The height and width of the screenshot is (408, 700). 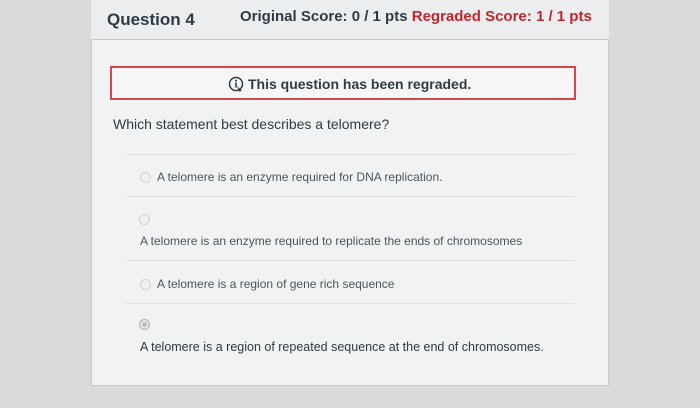 I want to click on question-title: Question 4, so click(x=151, y=19).